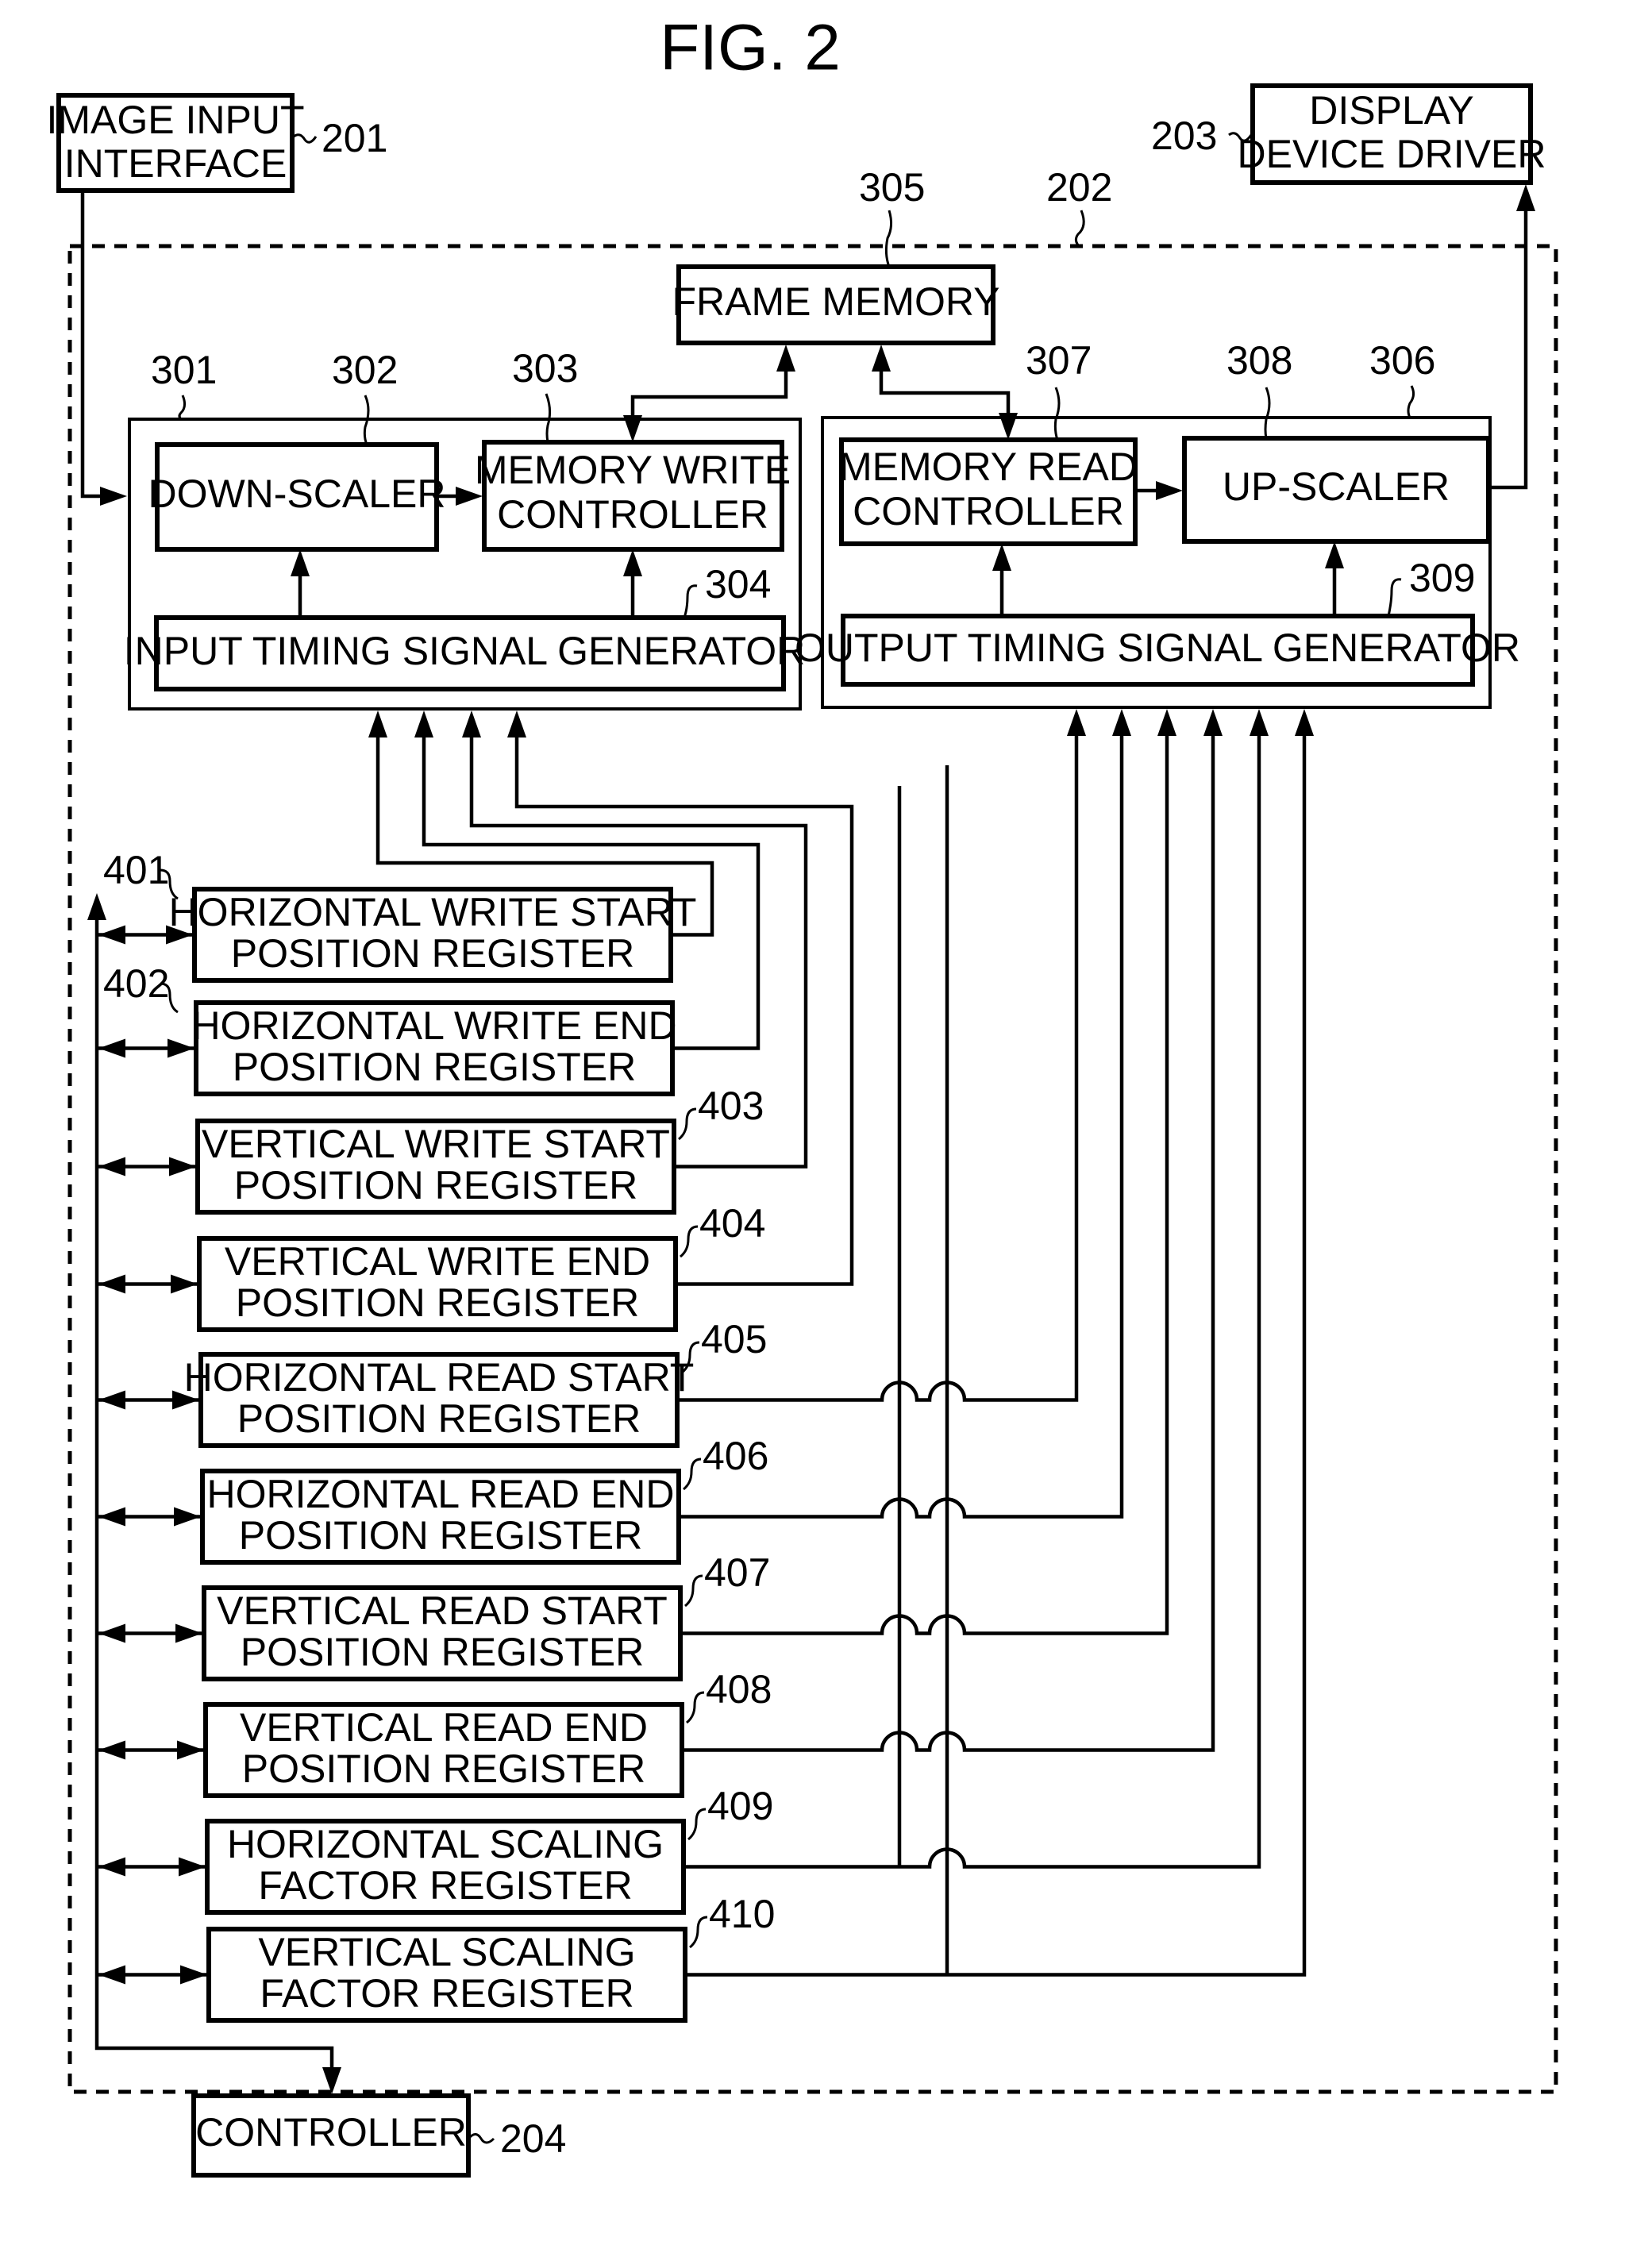 The height and width of the screenshot is (2249, 1652). What do you see at coordinates (440, 1378) in the screenshot?
I see `register-405-line-1: HORIZONTAL READ START` at bounding box center [440, 1378].